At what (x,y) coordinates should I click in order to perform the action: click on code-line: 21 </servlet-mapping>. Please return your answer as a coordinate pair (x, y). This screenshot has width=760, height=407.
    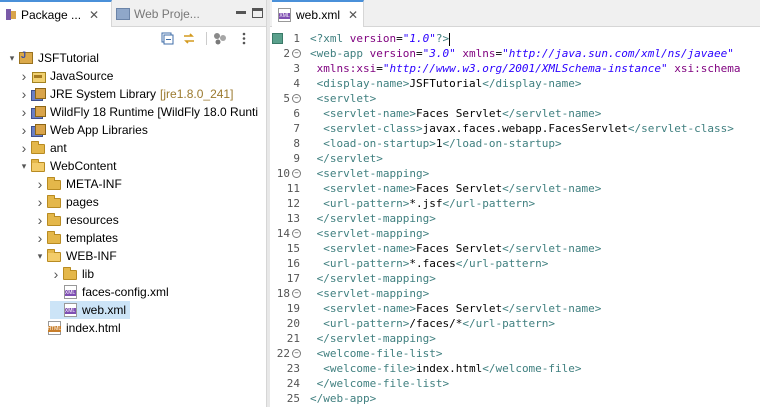
    Looking at the image, I should click on (515, 338).